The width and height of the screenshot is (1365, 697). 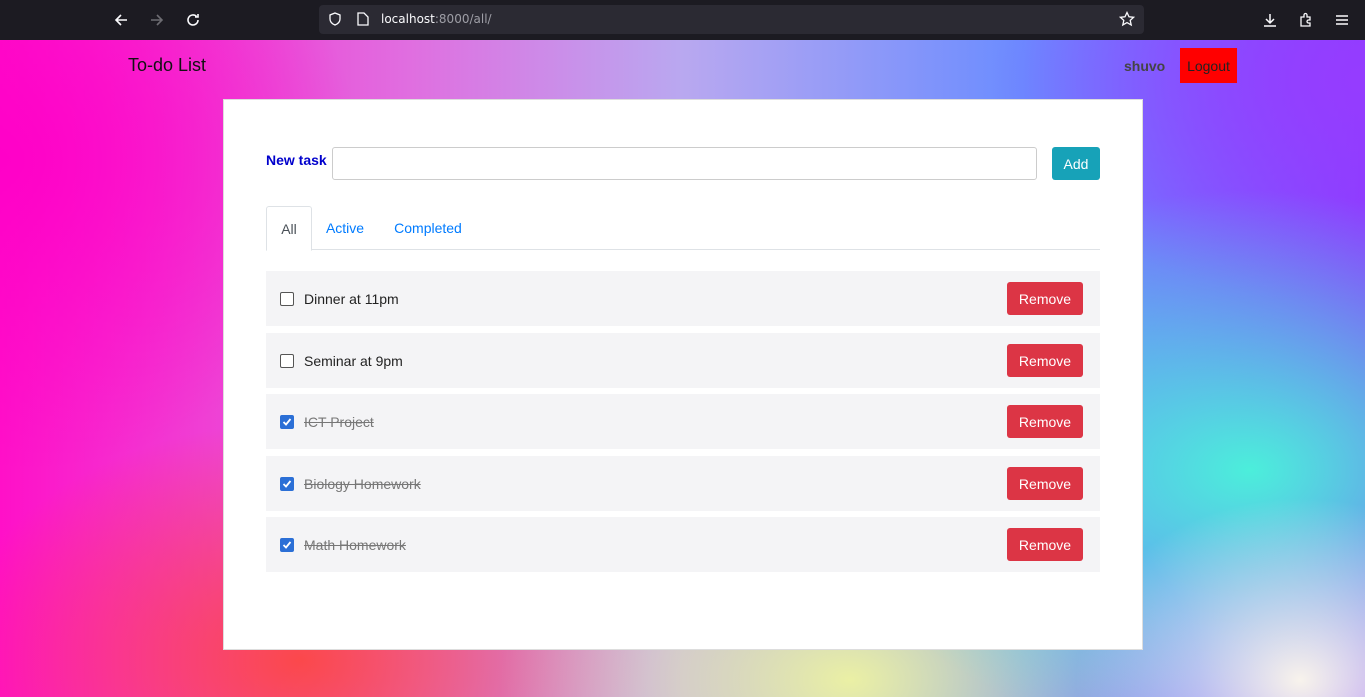 I want to click on reload-icon, so click(x=193, y=20).